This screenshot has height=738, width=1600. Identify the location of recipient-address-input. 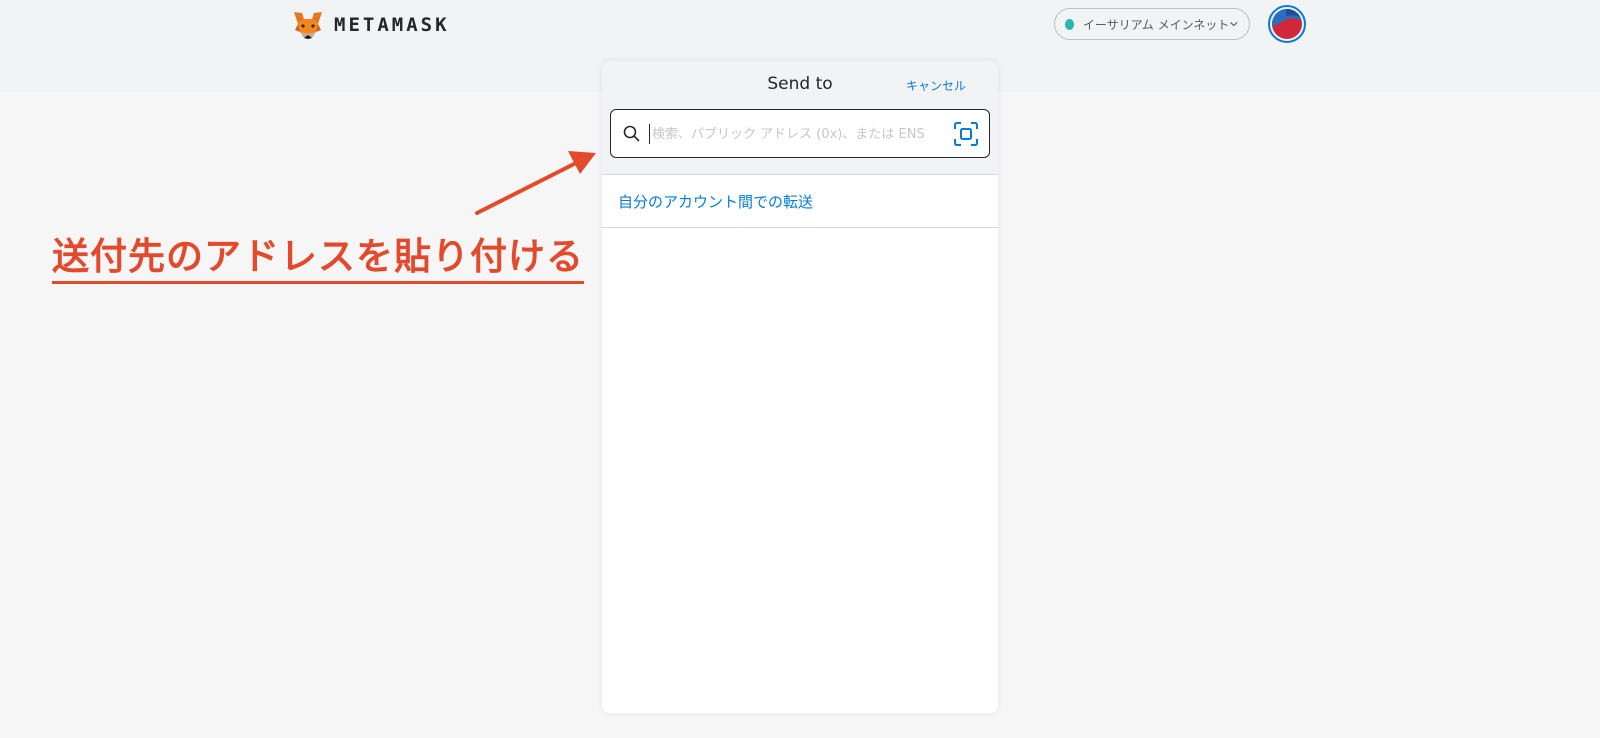
(795, 134).